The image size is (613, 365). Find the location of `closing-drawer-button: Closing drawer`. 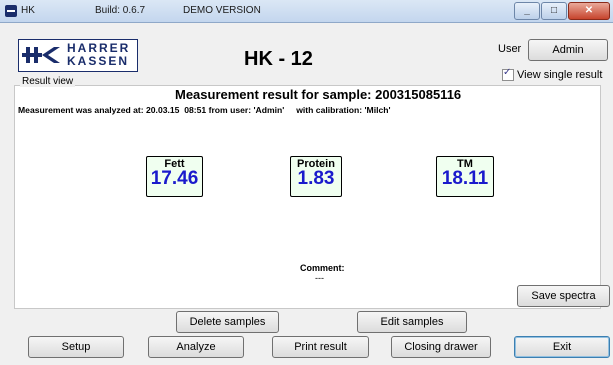

closing-drawer-button: Closing drawer is located at coordinates (441, 347).